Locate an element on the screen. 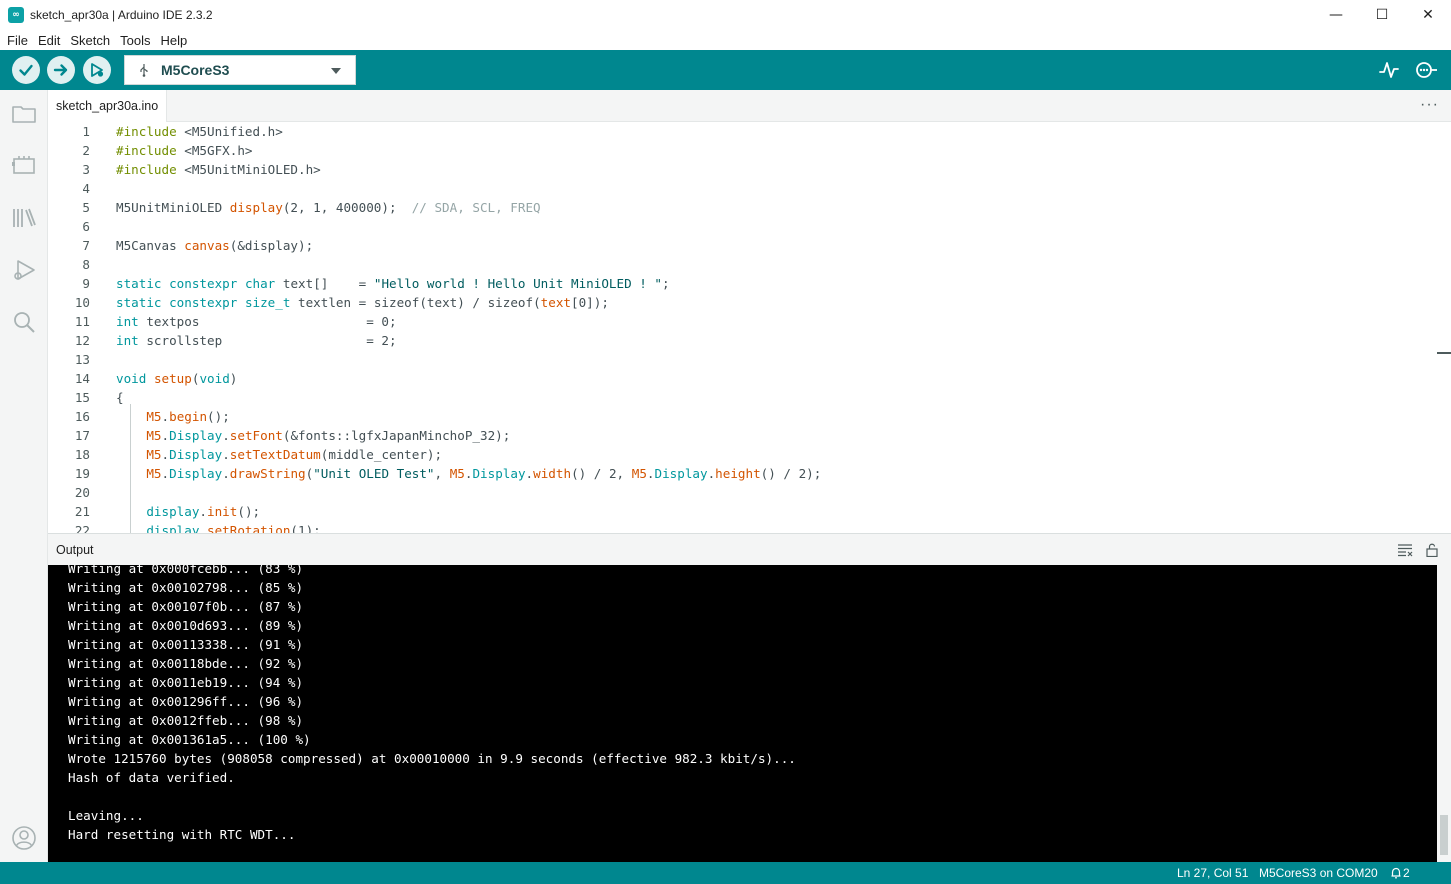  console-line: Writing at 0x000fcebb... (83 %) is located at coordinates (186, 570).